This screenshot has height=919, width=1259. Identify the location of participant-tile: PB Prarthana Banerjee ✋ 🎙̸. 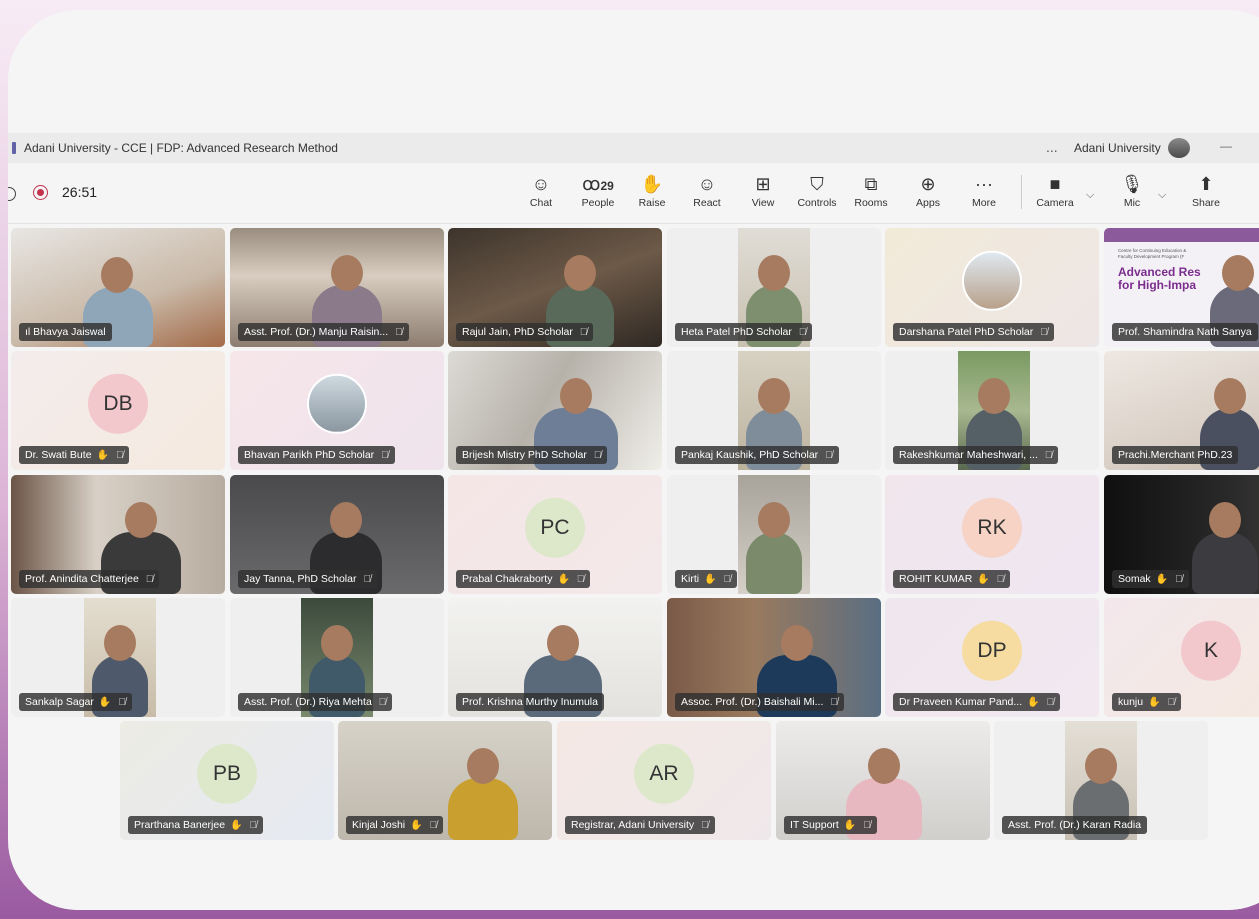
(227, 780).